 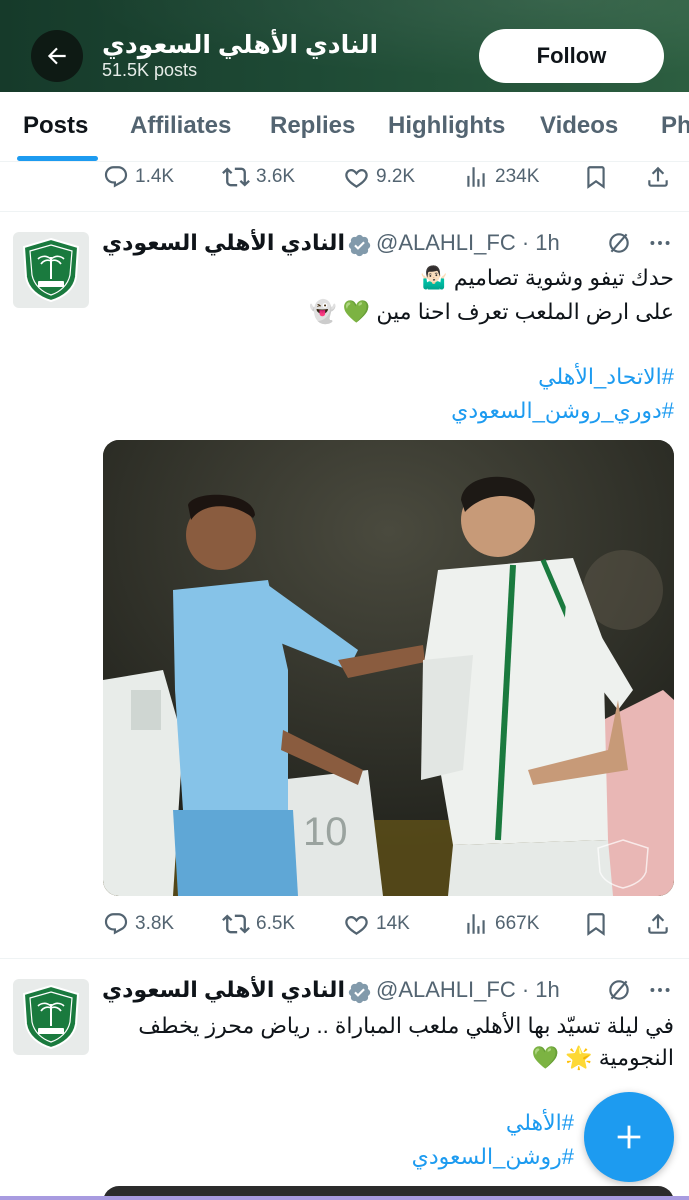 I want to click on views-button: 234K, so click(x=501, y=177).